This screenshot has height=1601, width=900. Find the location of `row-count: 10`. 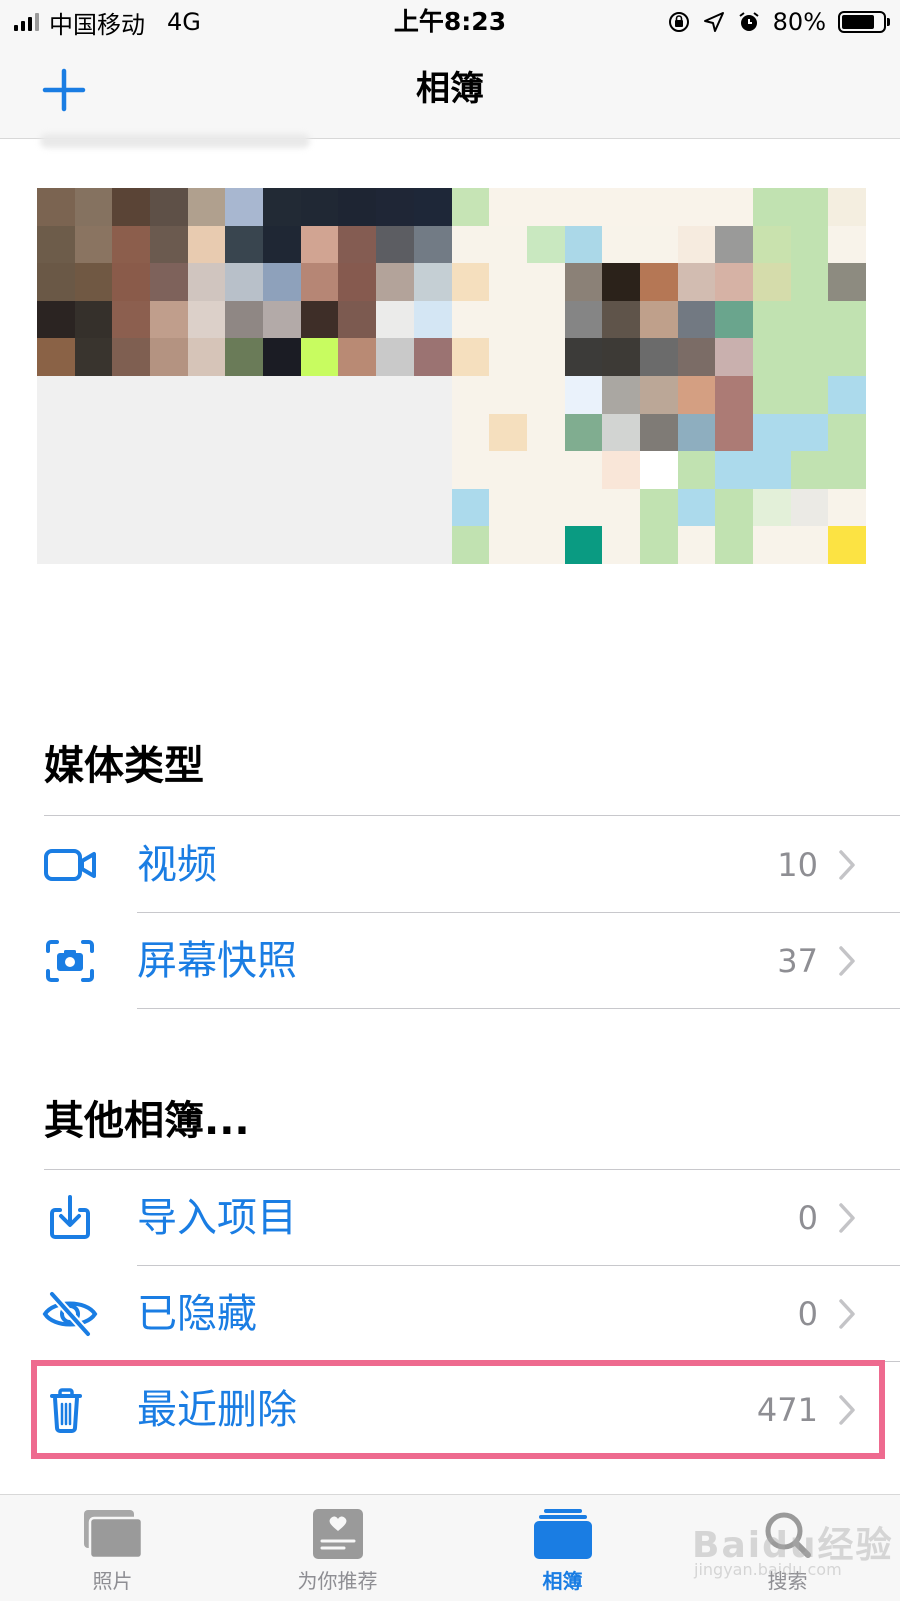

row-count: 10 is located at coordinates (797, 865).